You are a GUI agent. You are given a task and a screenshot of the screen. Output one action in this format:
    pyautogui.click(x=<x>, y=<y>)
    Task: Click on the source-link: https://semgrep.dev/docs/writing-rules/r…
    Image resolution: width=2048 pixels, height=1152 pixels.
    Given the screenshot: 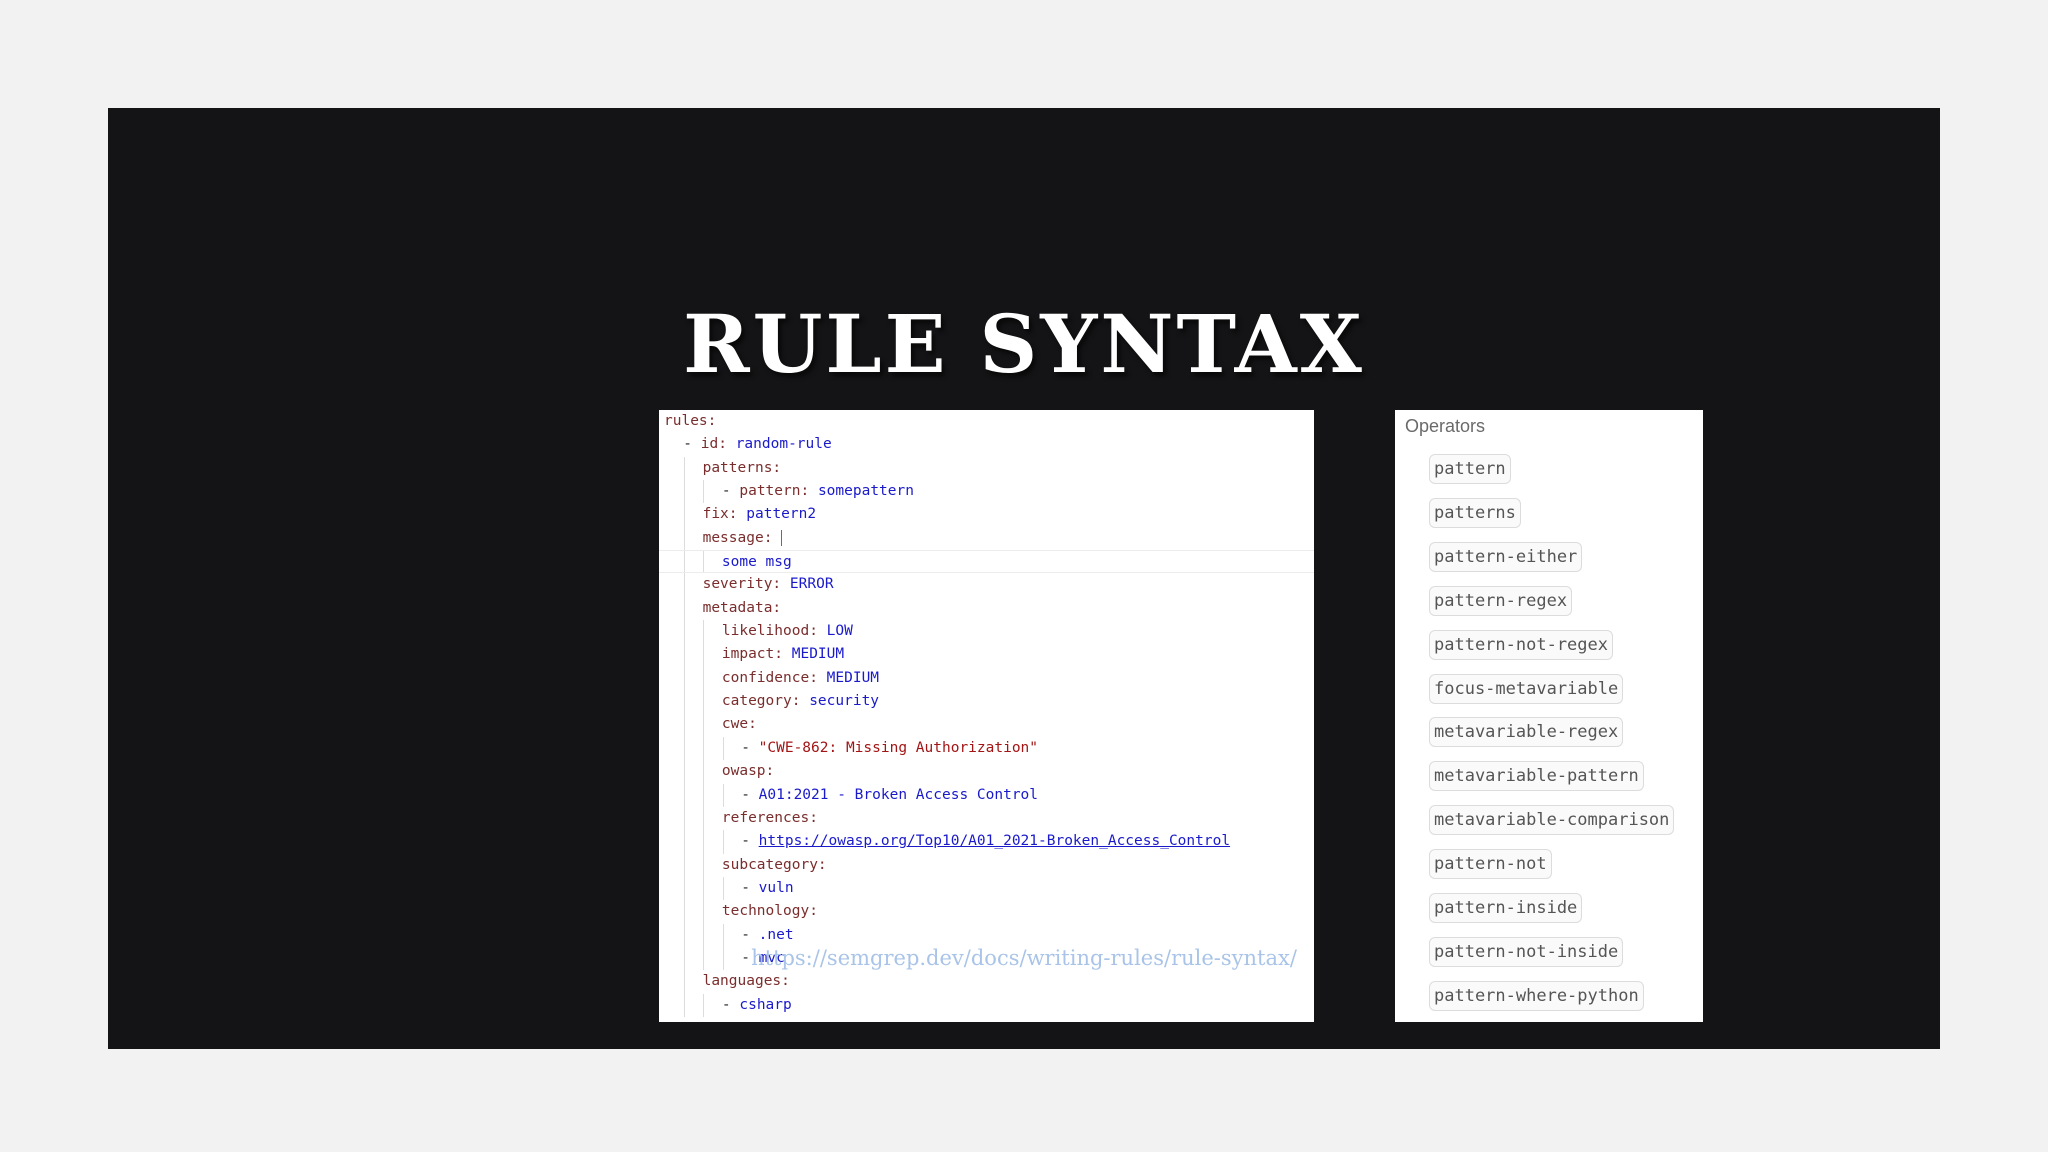 What is the action you would take?
    pyautogui.click(x=1024, y=958)
    